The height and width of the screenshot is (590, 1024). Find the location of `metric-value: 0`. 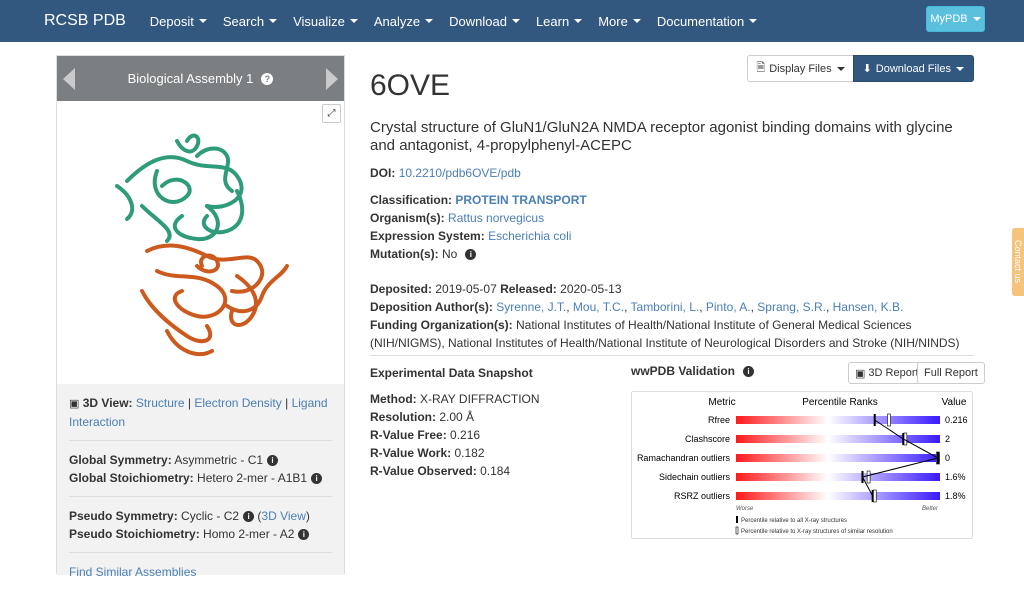

metric-value: 0 is located at coordinates (947, 458).